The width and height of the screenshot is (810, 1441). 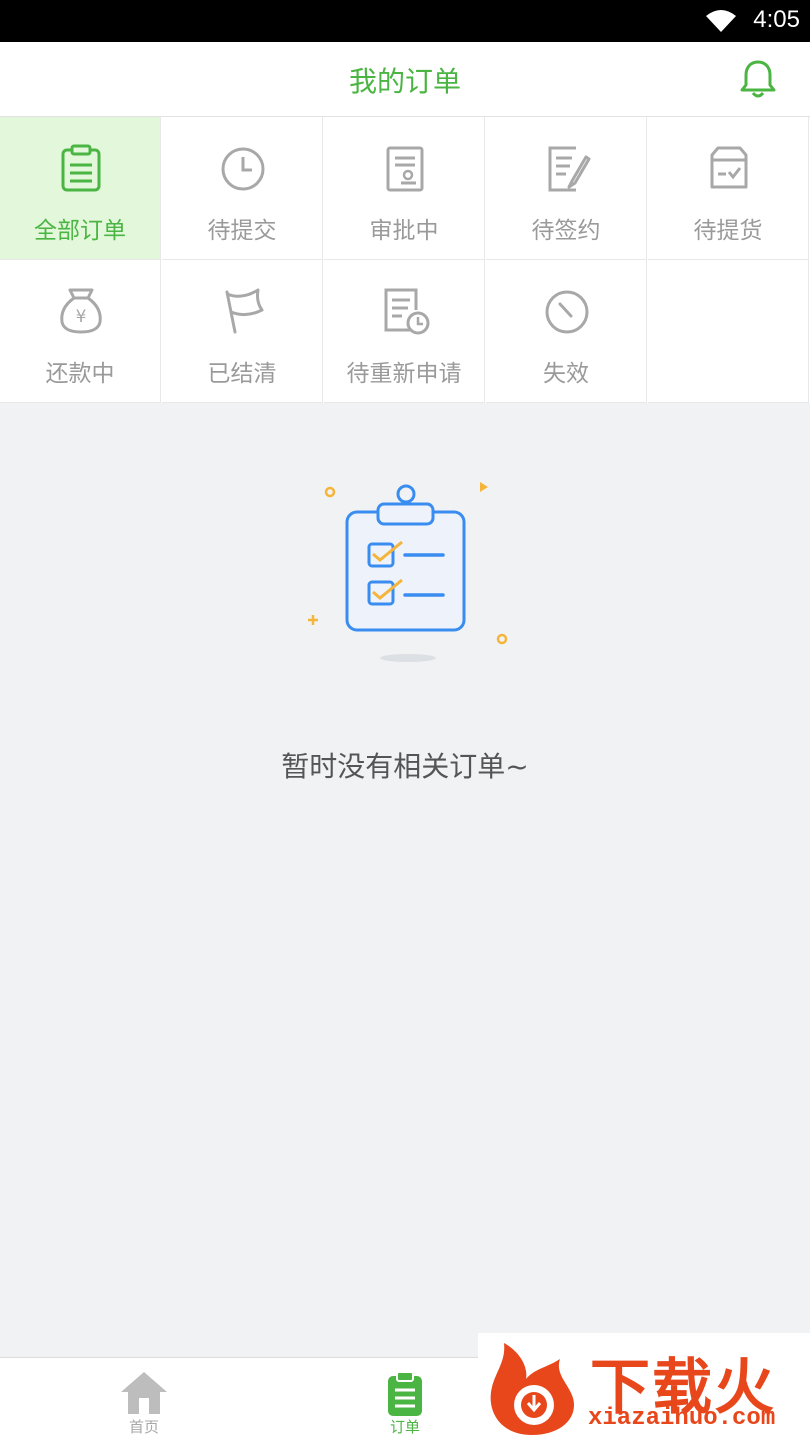 What do you see at coordinates (407, 311) in the screenshot?
I see `doc-clock-icon` at bounding box center [407, 311].